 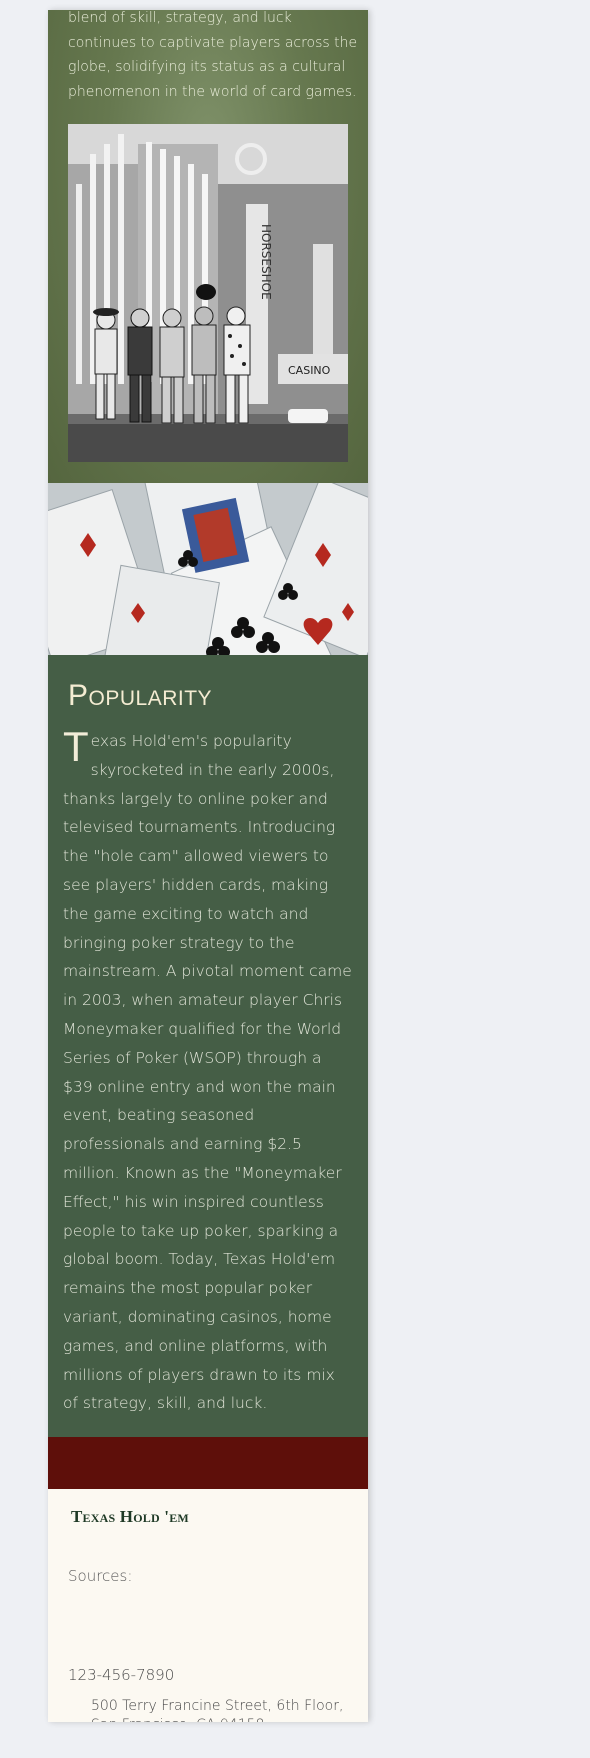 I want to click on vintage-casino-photo: HORSESHOE CASINO, so click(x=208, y=293).